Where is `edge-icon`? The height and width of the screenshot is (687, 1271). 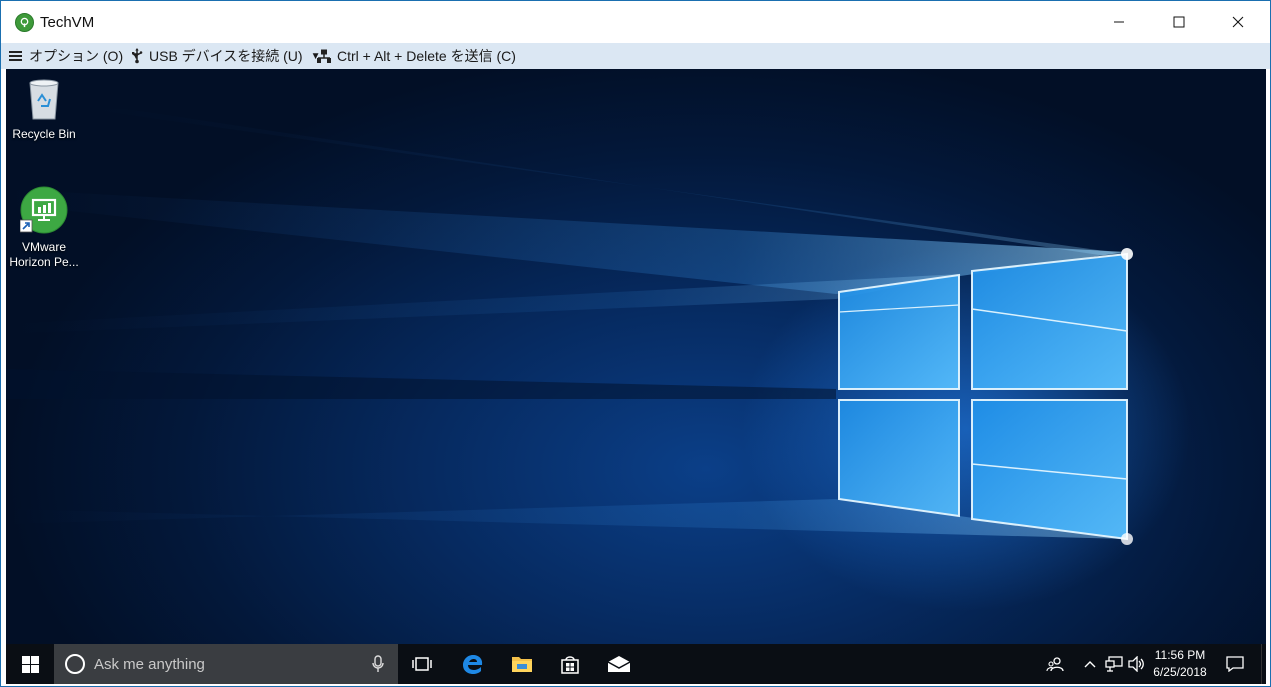
edge-icon is located at coordinates (473, 664).